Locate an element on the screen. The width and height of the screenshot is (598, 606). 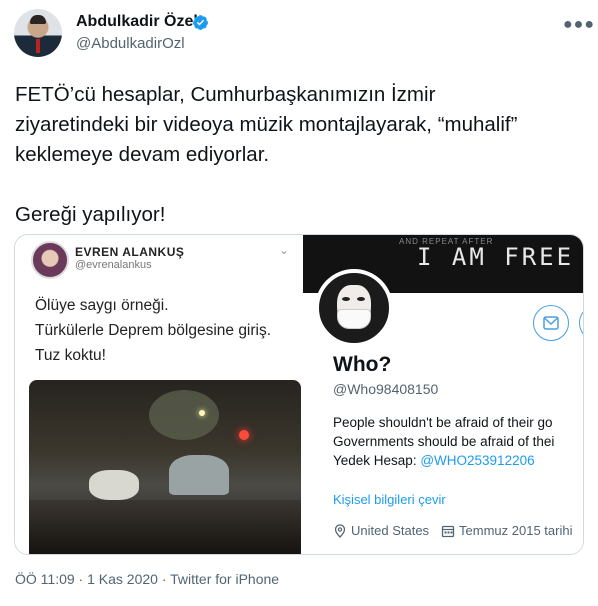
embedded-text-line: Türkülerle Deprem bölgesine giriş. is located at coordinates (153, 330).